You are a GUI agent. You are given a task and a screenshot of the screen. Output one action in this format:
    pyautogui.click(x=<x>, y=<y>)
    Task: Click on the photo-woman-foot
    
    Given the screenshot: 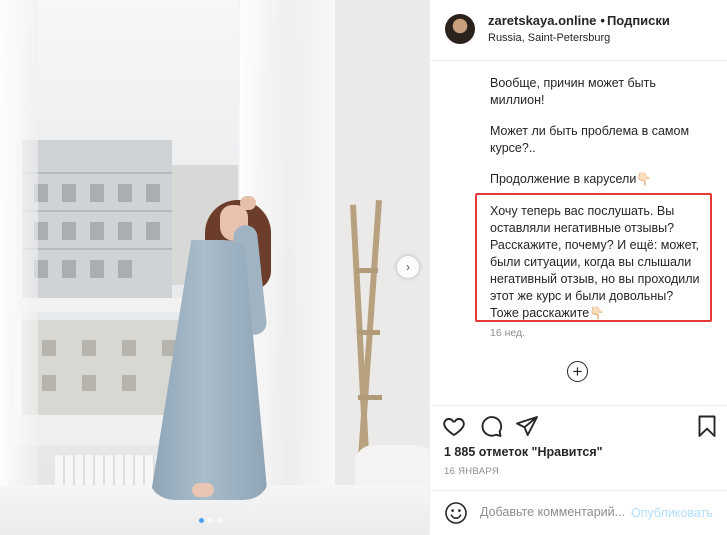 What is the action you would take?
    pyautogui.click(x=203, y=490)
    